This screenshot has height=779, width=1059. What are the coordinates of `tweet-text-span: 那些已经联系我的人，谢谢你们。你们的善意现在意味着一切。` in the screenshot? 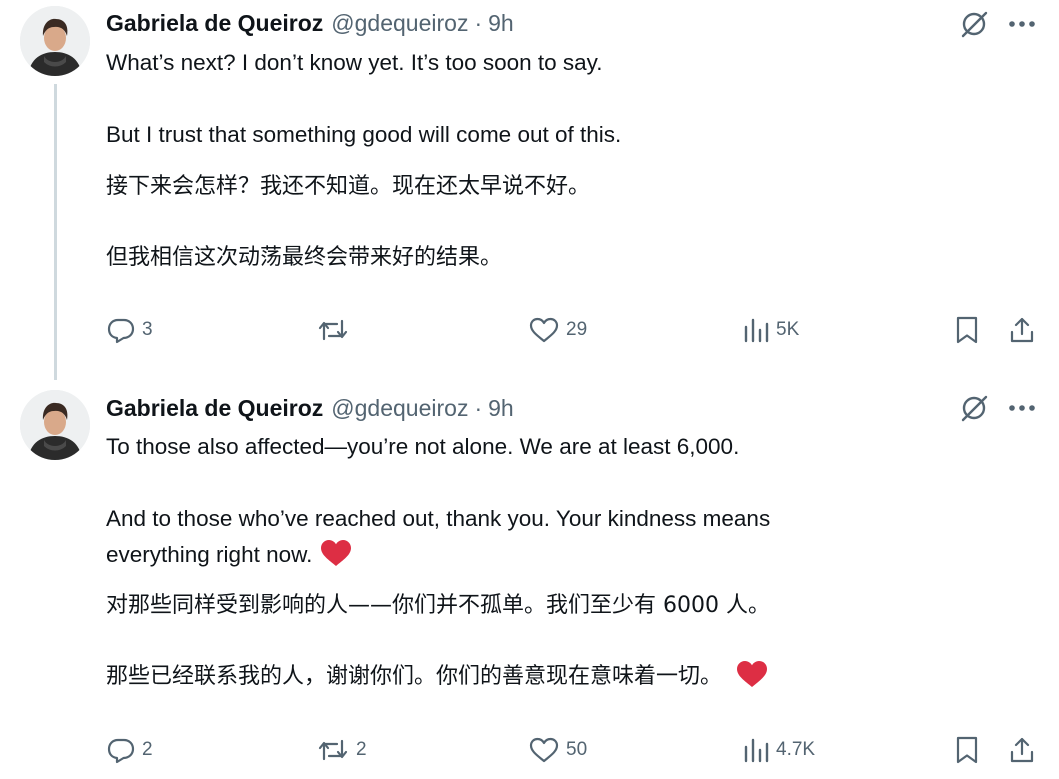 It's located at (414, 676).